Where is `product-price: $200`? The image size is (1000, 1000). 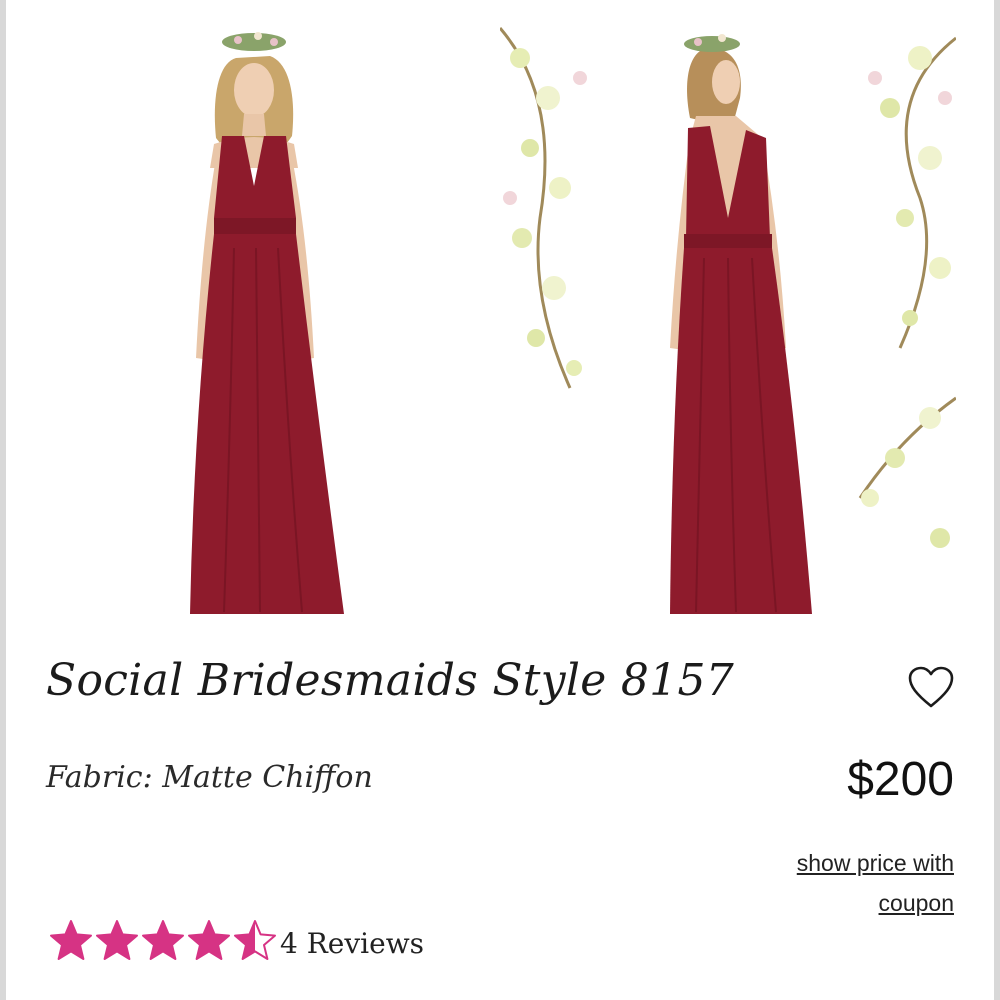 product-price: $200 is located at coordinates (900, 779).